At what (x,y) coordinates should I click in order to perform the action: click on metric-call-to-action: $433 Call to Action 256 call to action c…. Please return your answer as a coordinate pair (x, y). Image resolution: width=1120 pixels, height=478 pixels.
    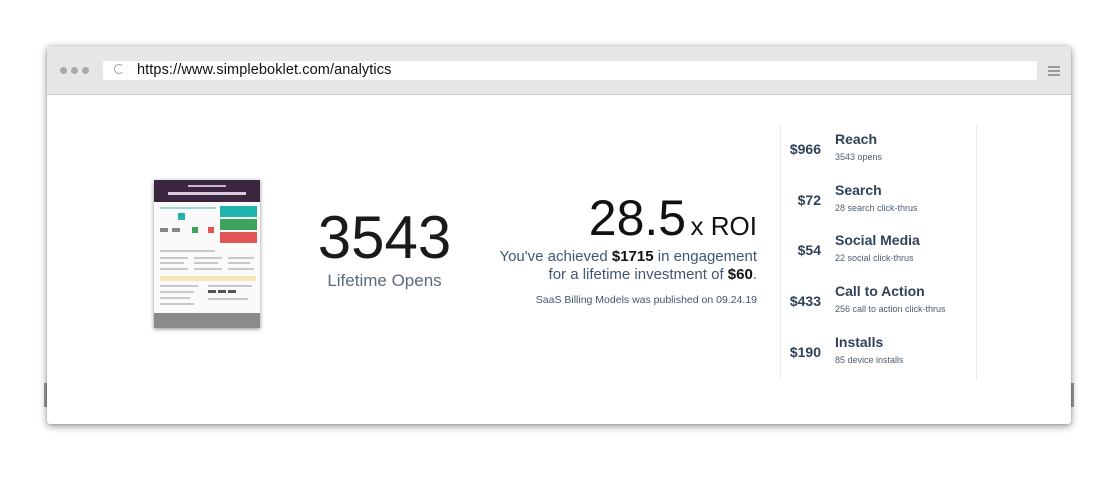
    Looking at the image, I should click on (878, 305).